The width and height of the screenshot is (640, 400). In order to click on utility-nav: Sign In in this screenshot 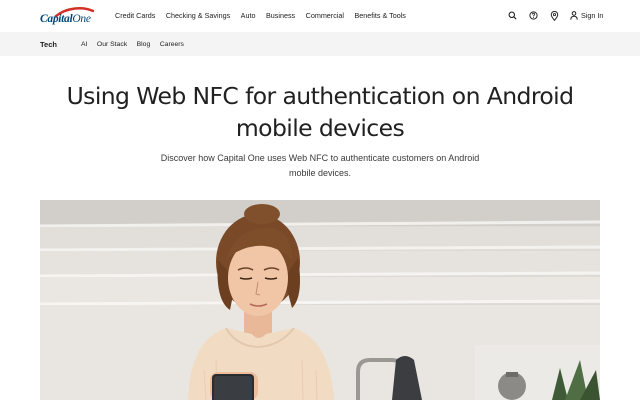, I will do `click(555, 15)`.